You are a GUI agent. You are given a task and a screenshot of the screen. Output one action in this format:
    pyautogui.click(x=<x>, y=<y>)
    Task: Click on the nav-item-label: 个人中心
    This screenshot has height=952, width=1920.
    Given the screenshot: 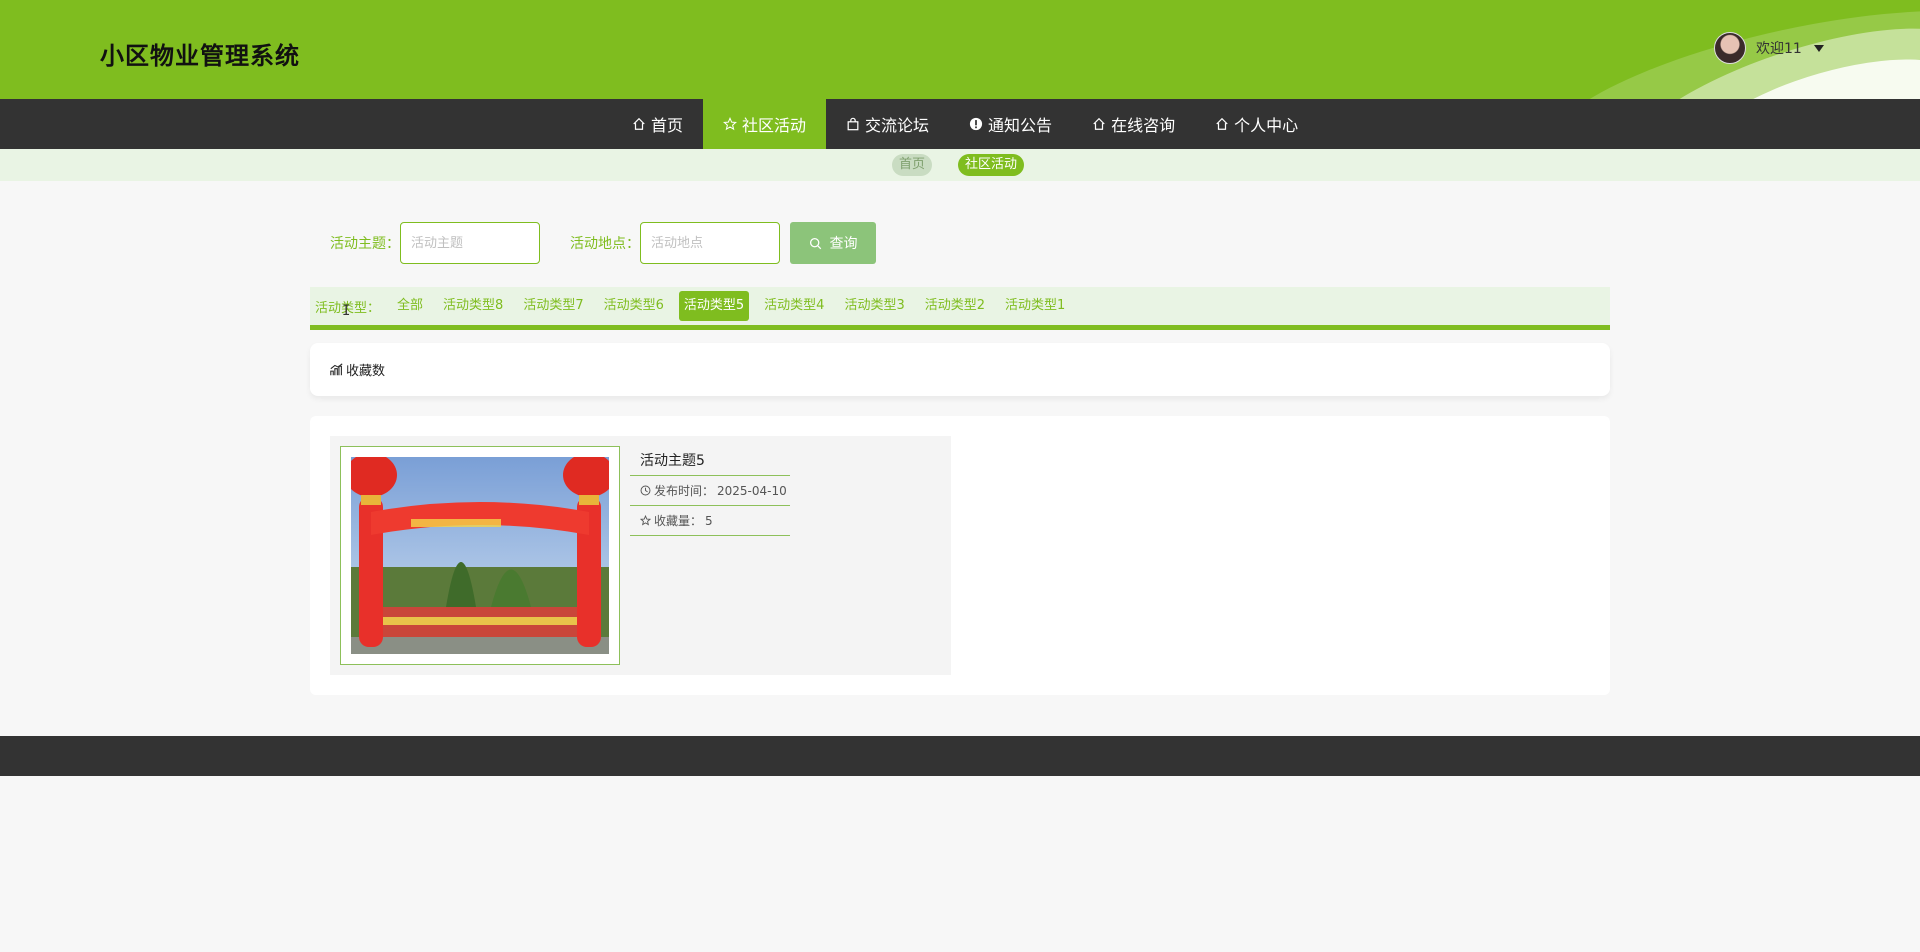 What is the action you would take?
    pyautogui.click(x=1266, y=125)
    